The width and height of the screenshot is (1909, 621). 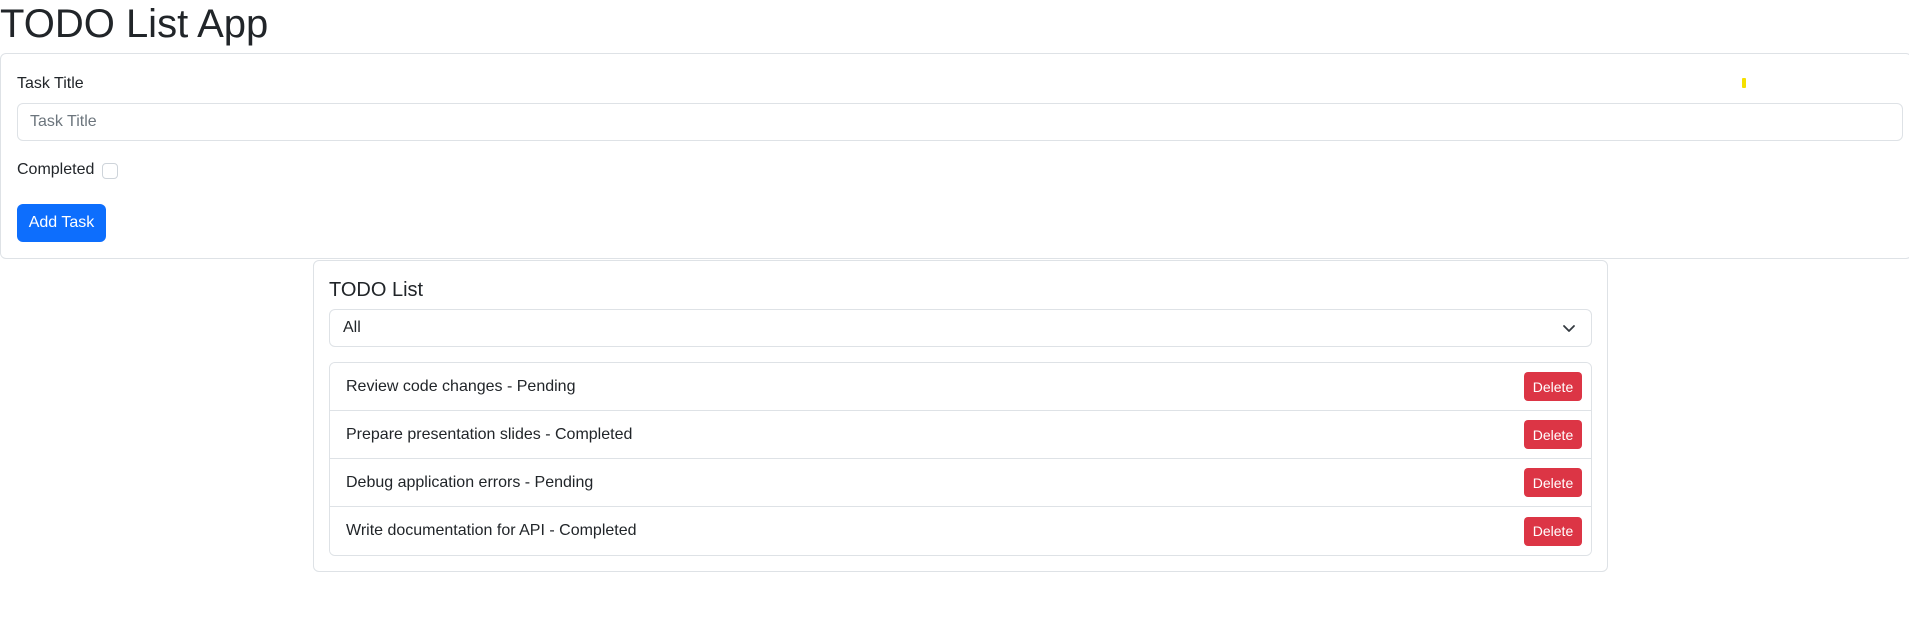 What do you see at coordinates (491, 530) in the screenshot?
I see `task-text: Write documentation for API - Completed` at bounding box center [491, 530].